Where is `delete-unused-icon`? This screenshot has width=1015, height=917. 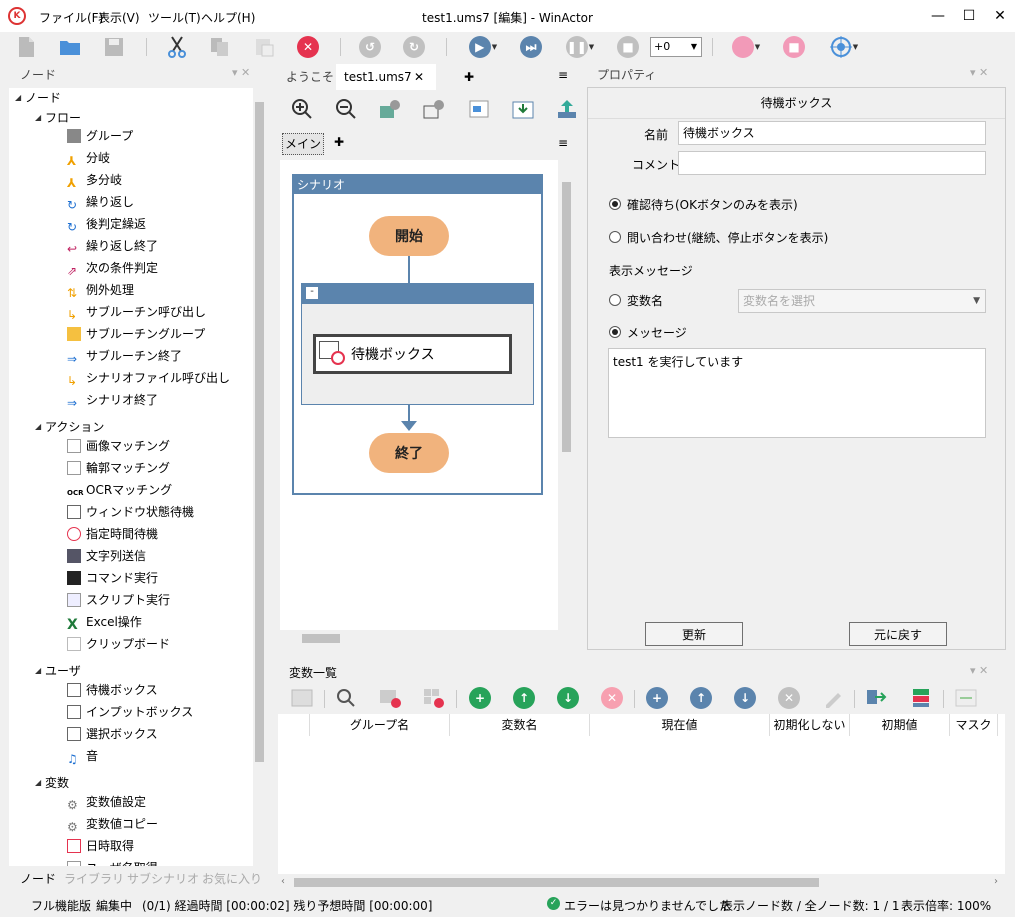
delete-unused-icon is located at coordinates (434, 698).